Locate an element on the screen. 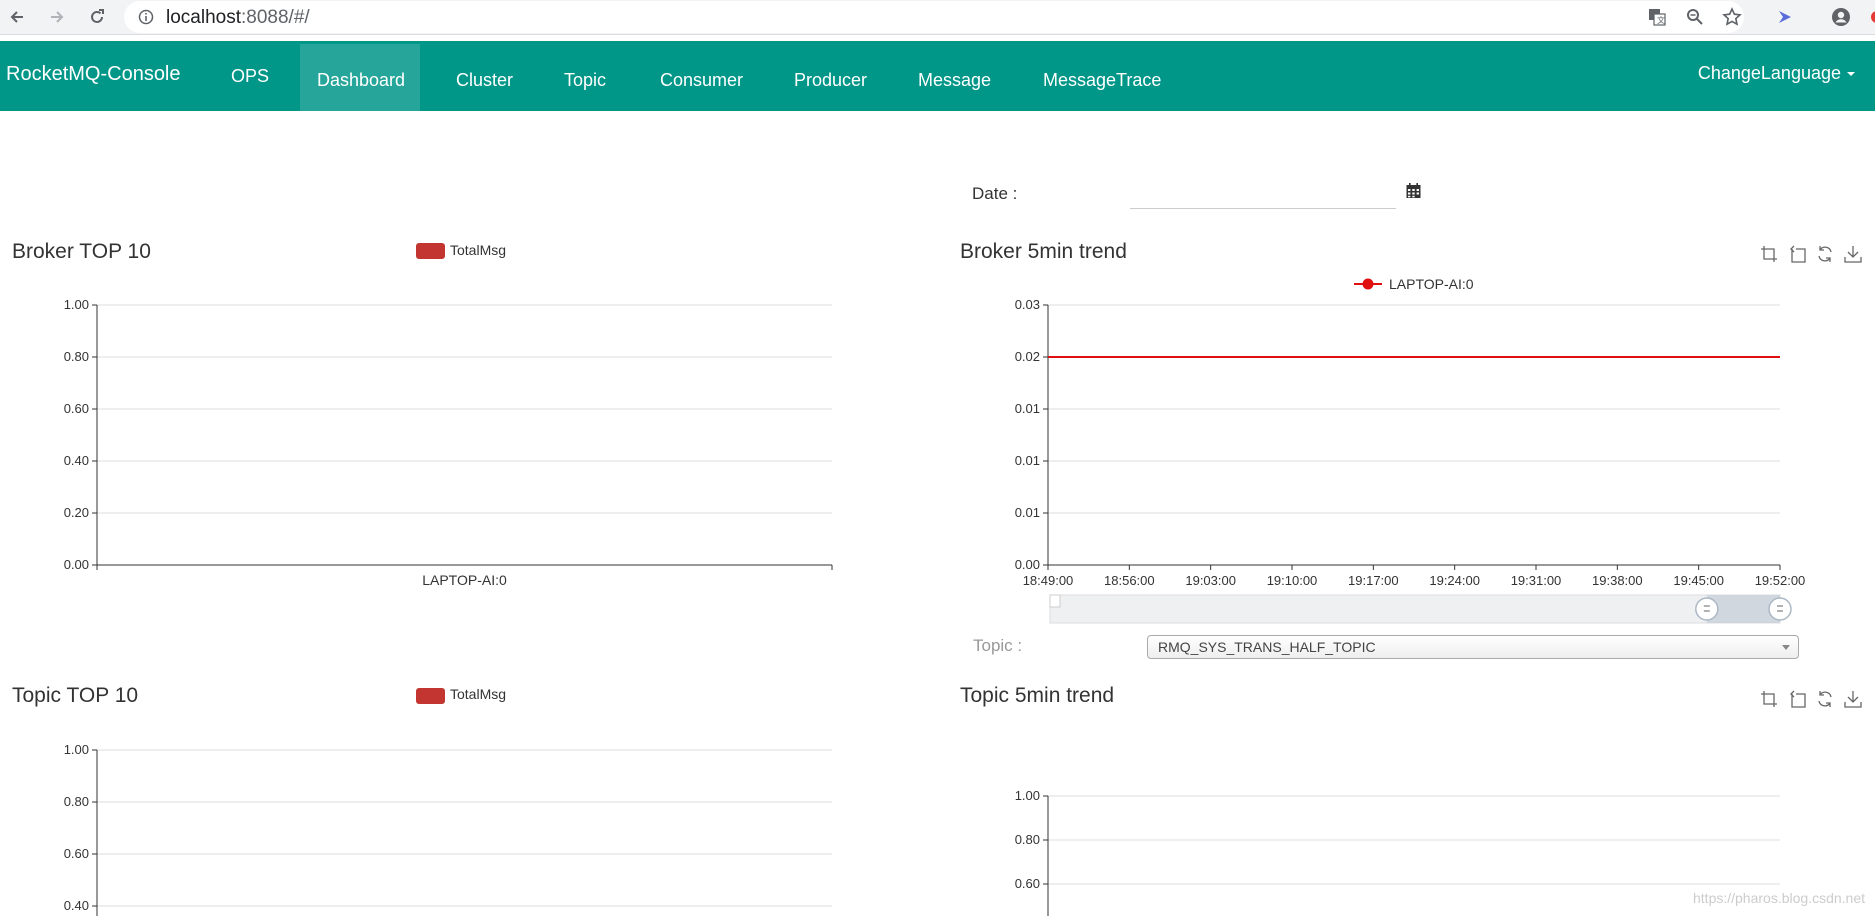 This screenshot has width=1875, height=916. x-tick-label: 19:03:00 is located at coordinates (1210, 580).